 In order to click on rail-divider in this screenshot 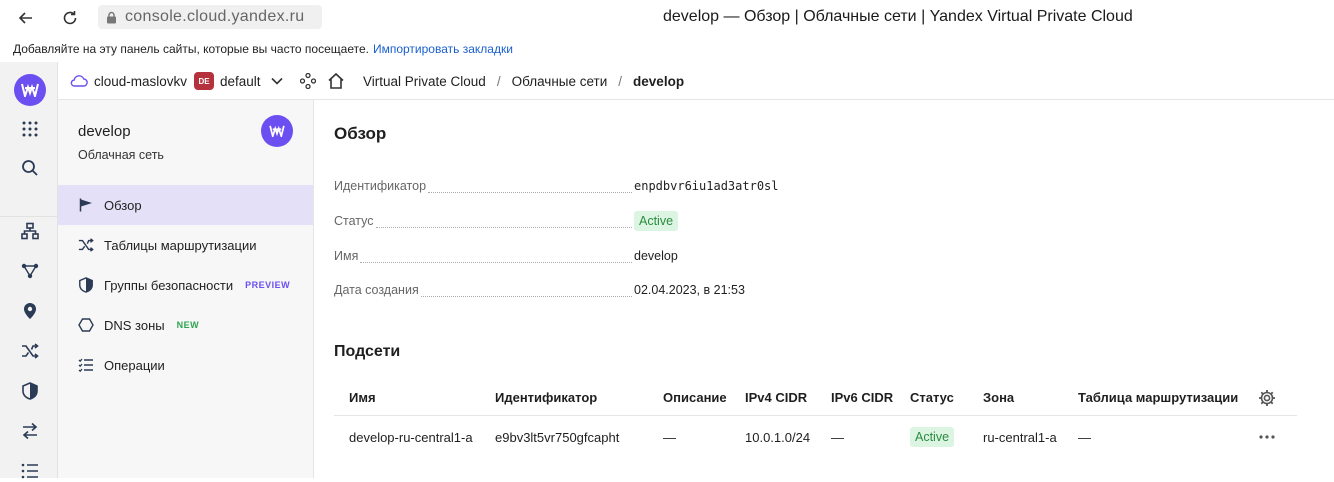, I will do `click(29, 212)`.